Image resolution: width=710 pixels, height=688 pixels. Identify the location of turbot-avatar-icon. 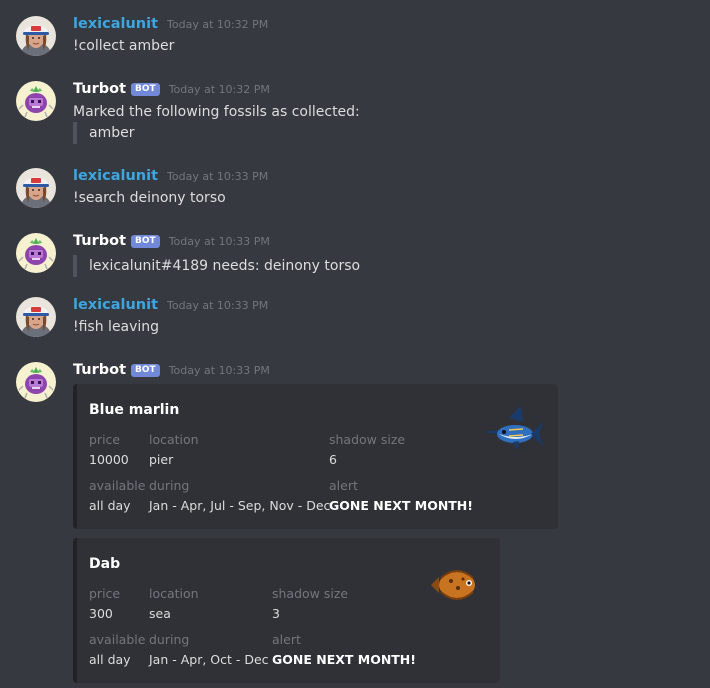
(36, 382).